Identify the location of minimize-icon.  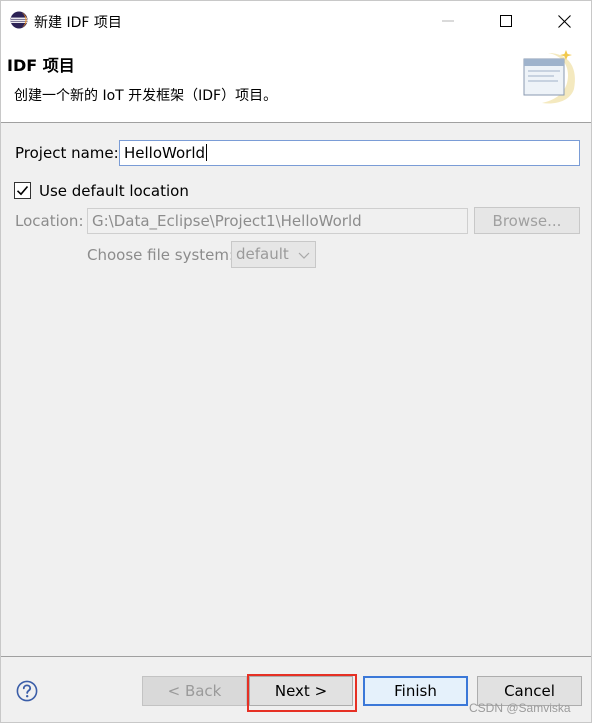
(448, 21).